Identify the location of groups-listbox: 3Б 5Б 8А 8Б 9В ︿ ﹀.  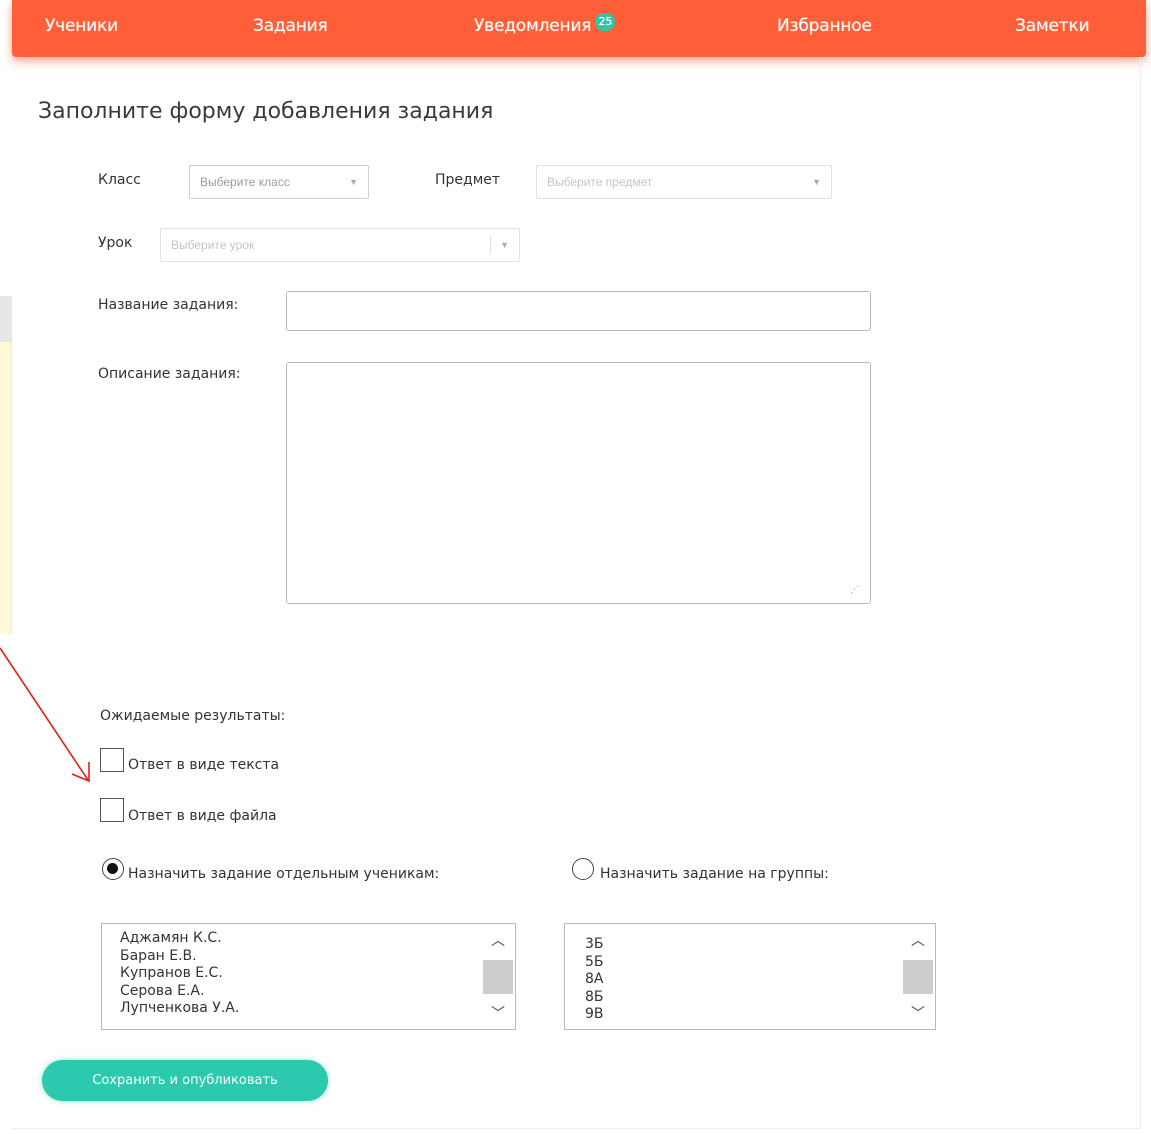
(750, 976).